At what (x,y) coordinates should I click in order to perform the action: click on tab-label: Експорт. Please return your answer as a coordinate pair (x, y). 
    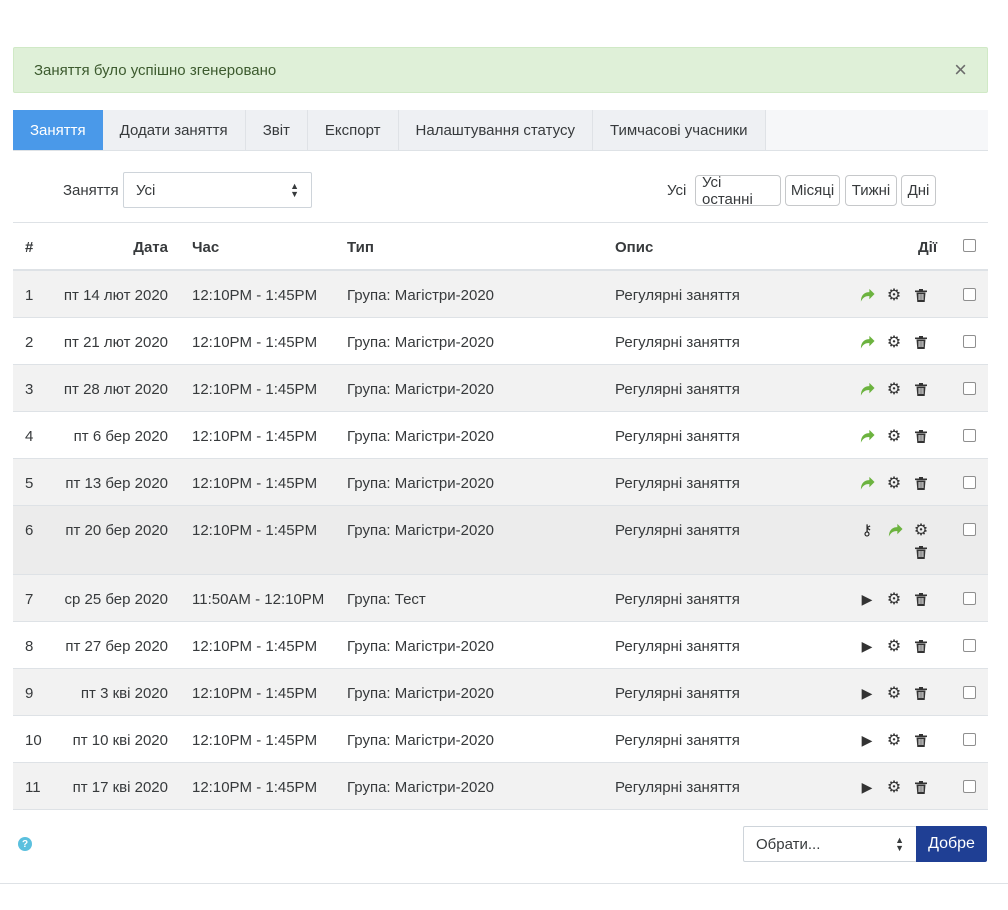
    Looking at the image, I should click on (352, 130).